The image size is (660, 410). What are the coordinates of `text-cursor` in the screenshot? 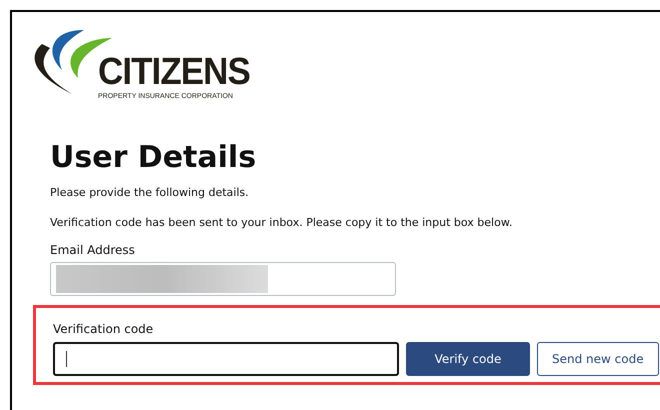 It's located at (66, 359).